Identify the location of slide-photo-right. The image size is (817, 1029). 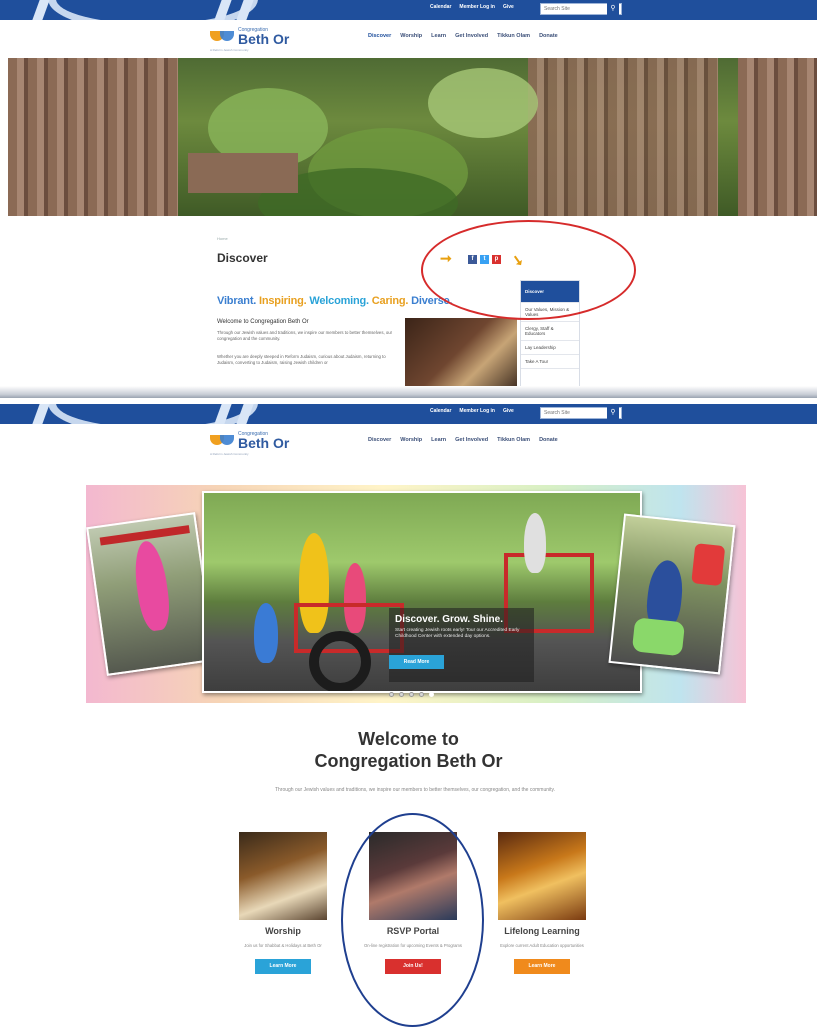
(672, 594).